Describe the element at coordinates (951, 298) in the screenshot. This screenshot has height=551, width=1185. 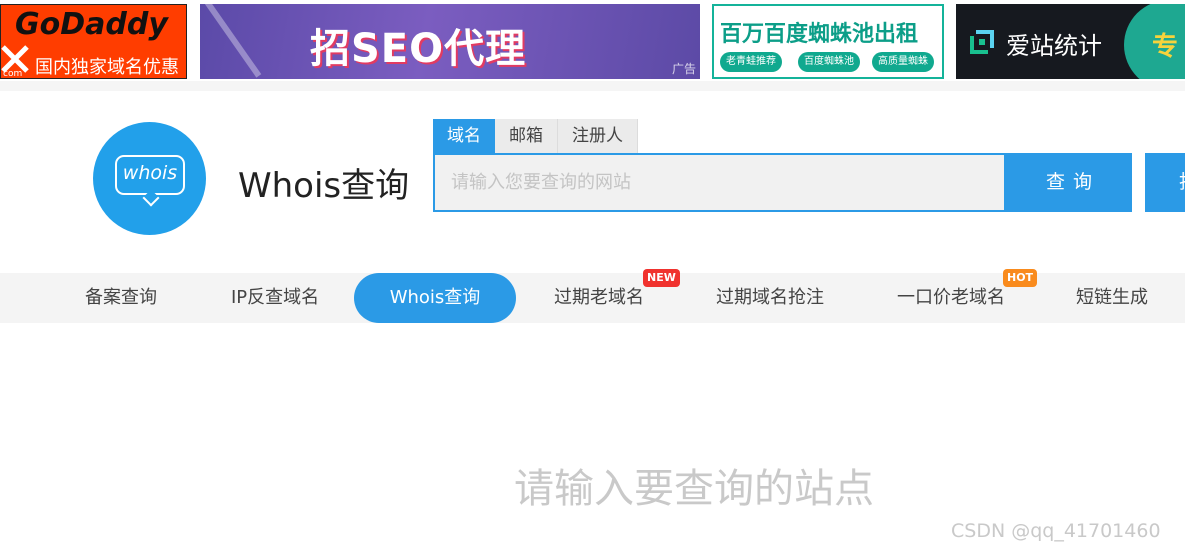
I see `nav-item-fixed-price-domains: 一口价老域名` at that location.